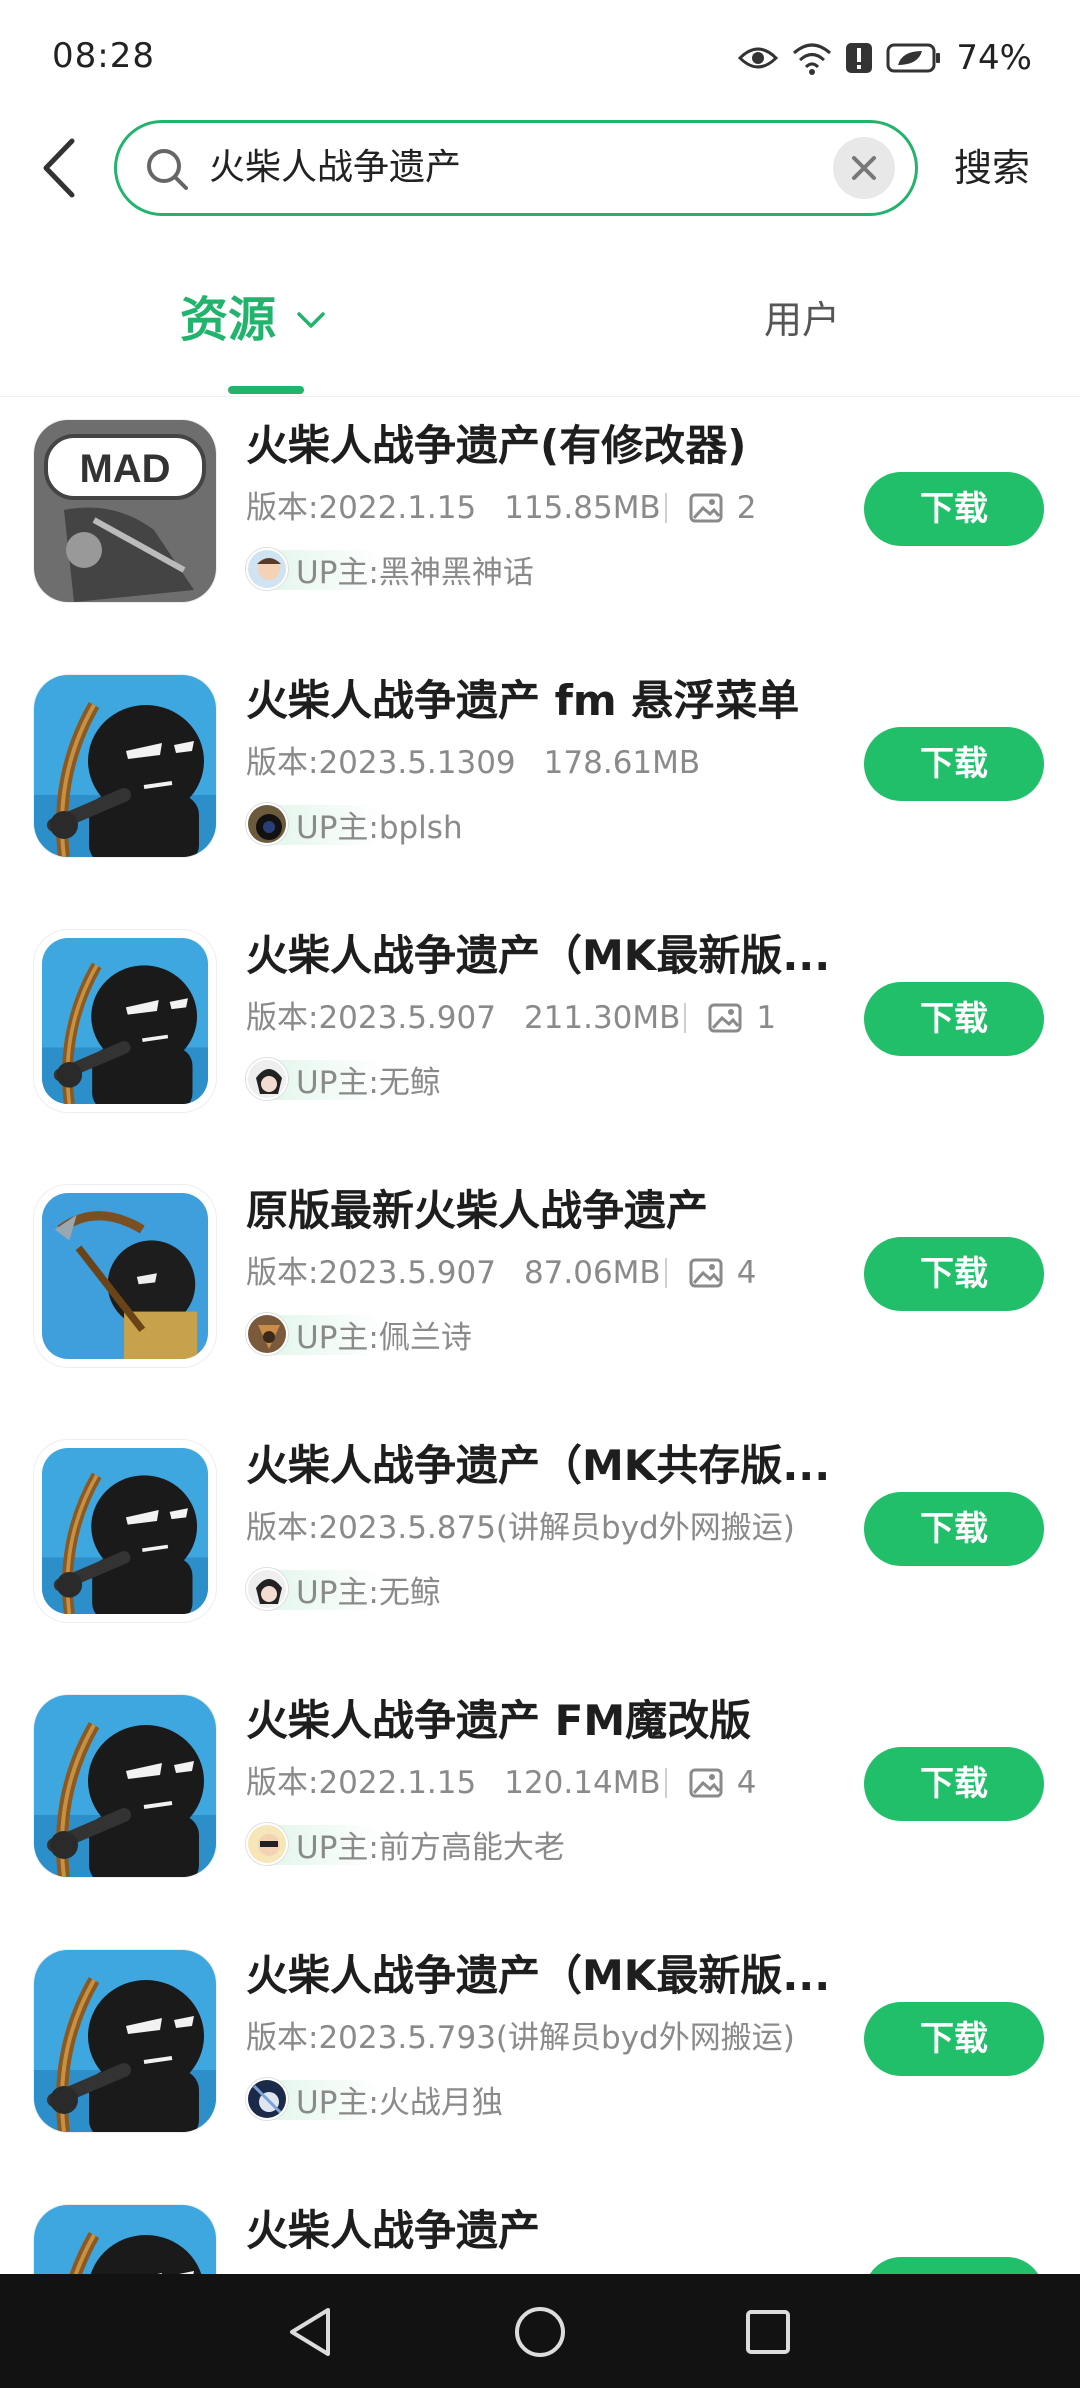 Image resolution: width=1080 pixels, height=2388 pixels. I want to click on item-meta: 版本:2023.5.793(讲解员byd外网搬运), so click(520, 2038).